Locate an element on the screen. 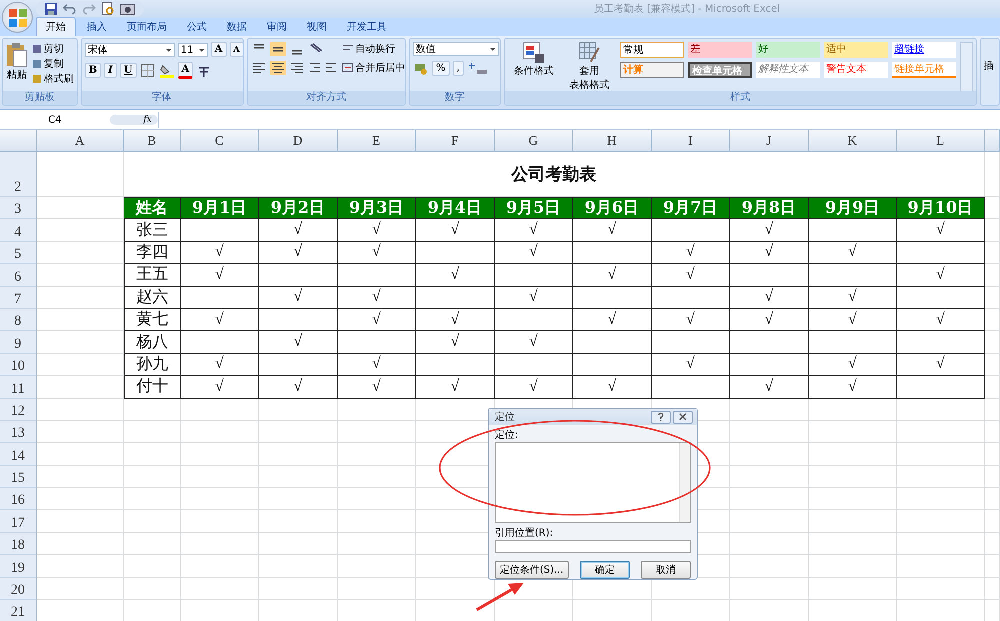 This screenshot has width=1000, height=621. undo-icon is located at coordinates (70, 9).